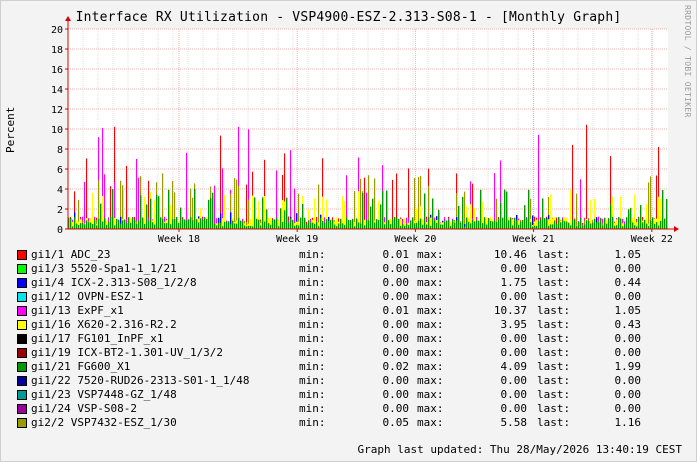  What do you see at coordinates (68, 18) in the screenshot?
I see `y-axis-arrow` at bounding box center [68, 18].